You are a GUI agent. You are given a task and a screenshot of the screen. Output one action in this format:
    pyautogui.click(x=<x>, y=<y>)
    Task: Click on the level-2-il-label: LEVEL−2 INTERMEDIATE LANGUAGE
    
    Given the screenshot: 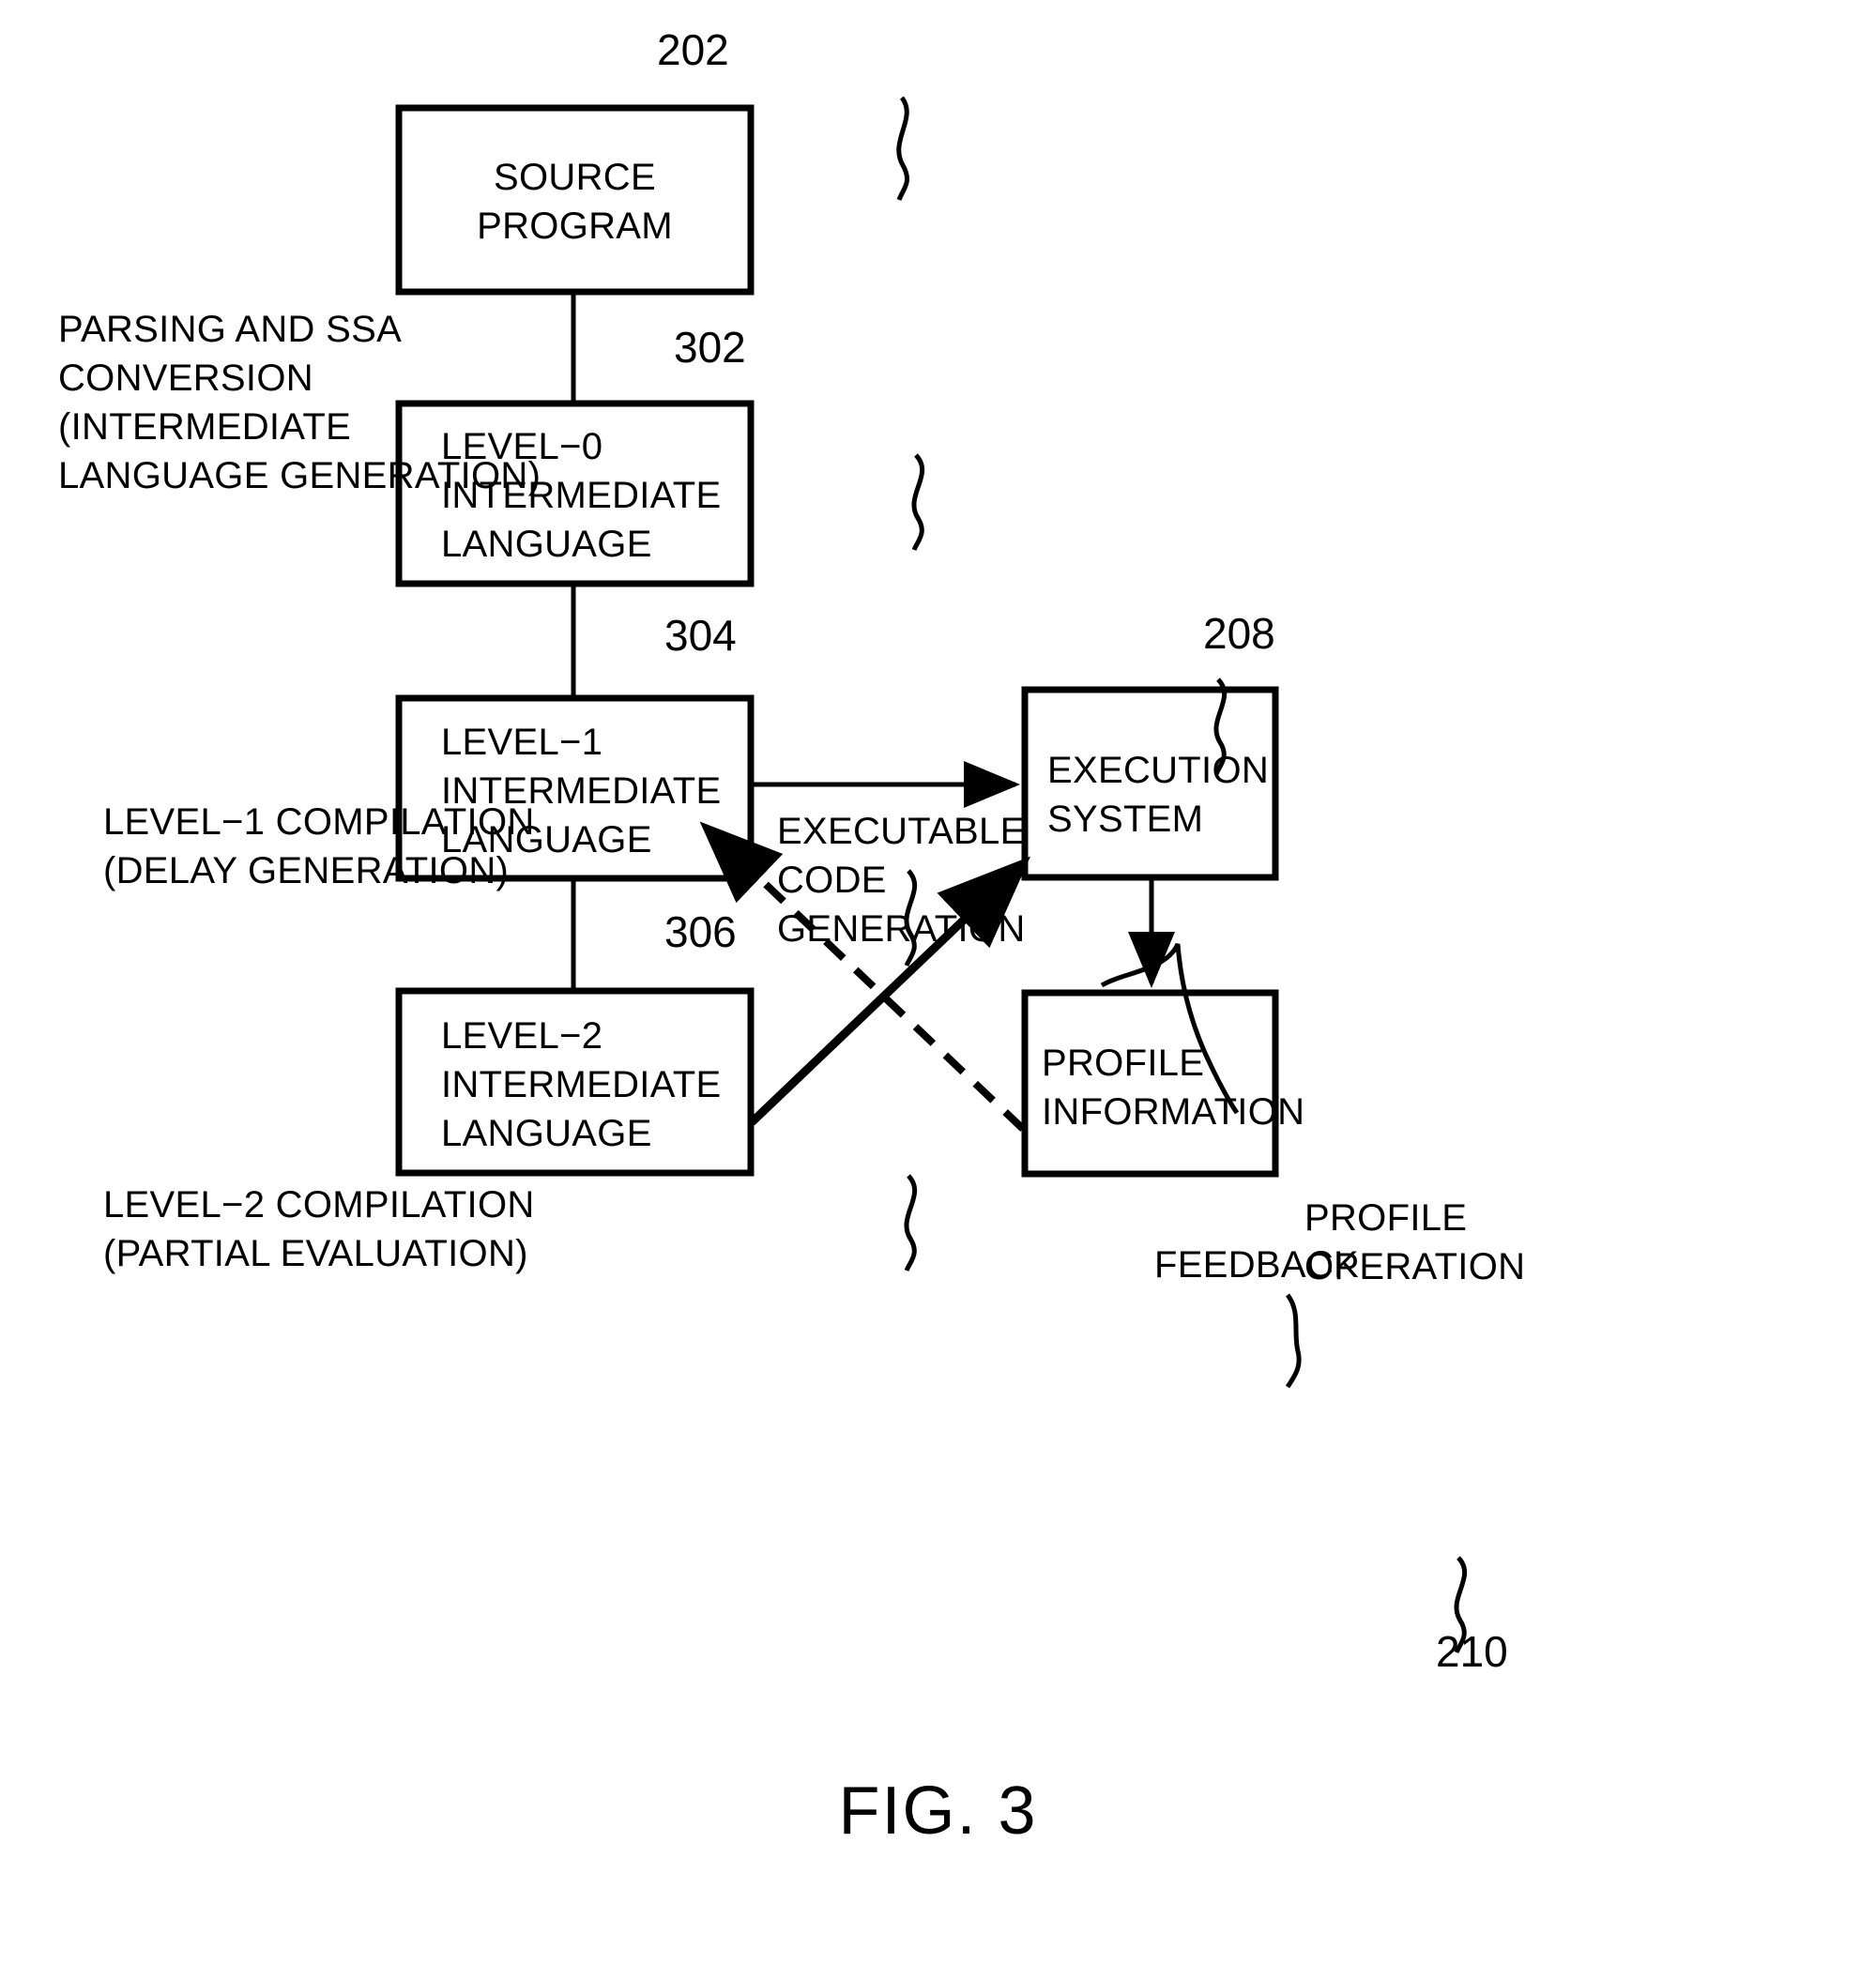 What is the action you would take?
    pyautogui.click(x=581, y=1084)
    